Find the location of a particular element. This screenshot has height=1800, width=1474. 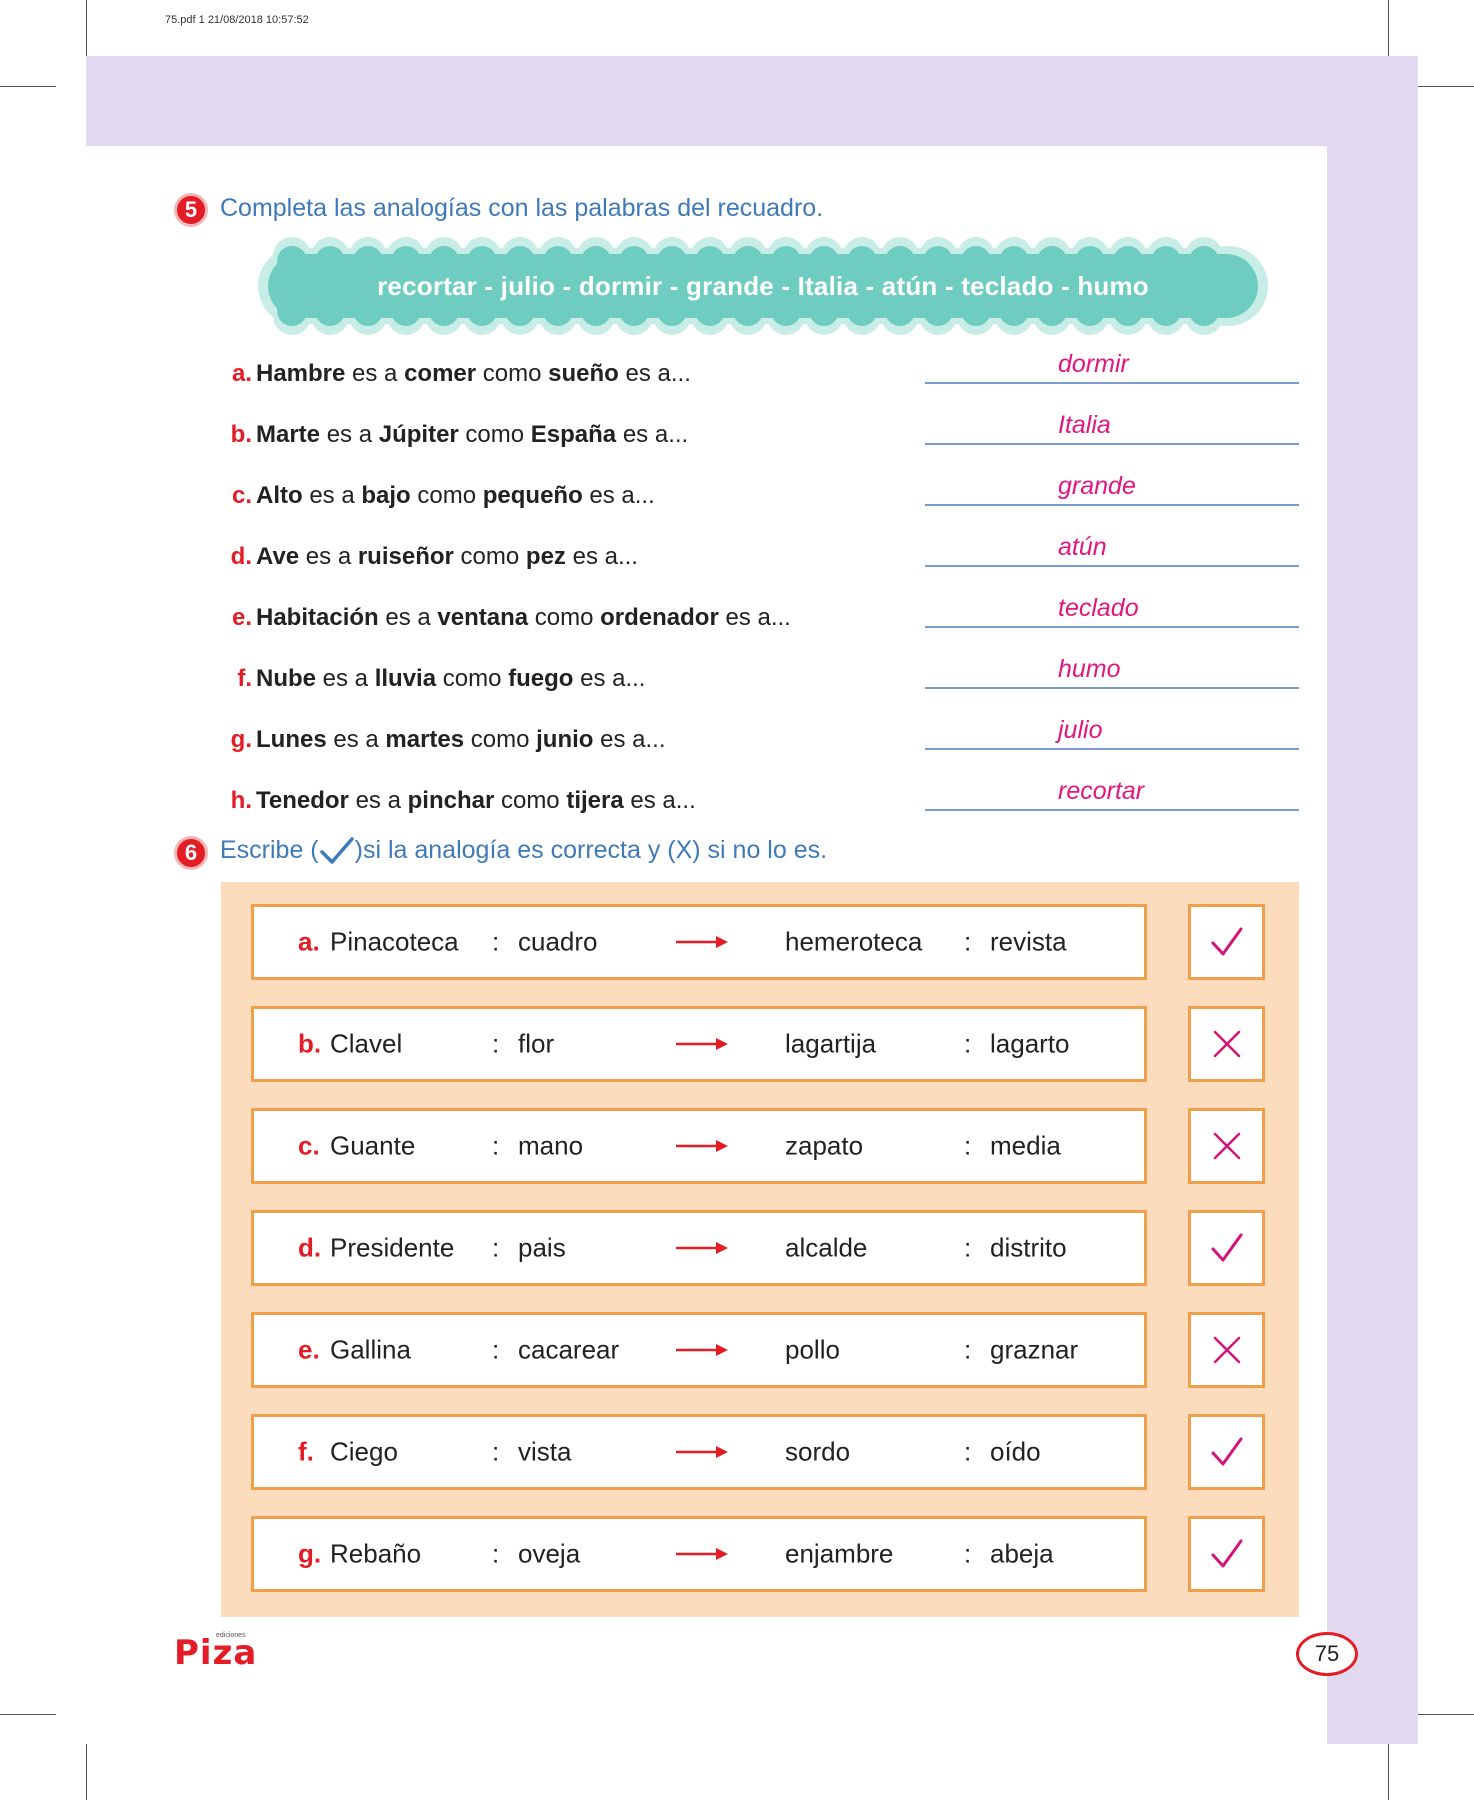

term-1: Ave is located at coordinates (278, 556).